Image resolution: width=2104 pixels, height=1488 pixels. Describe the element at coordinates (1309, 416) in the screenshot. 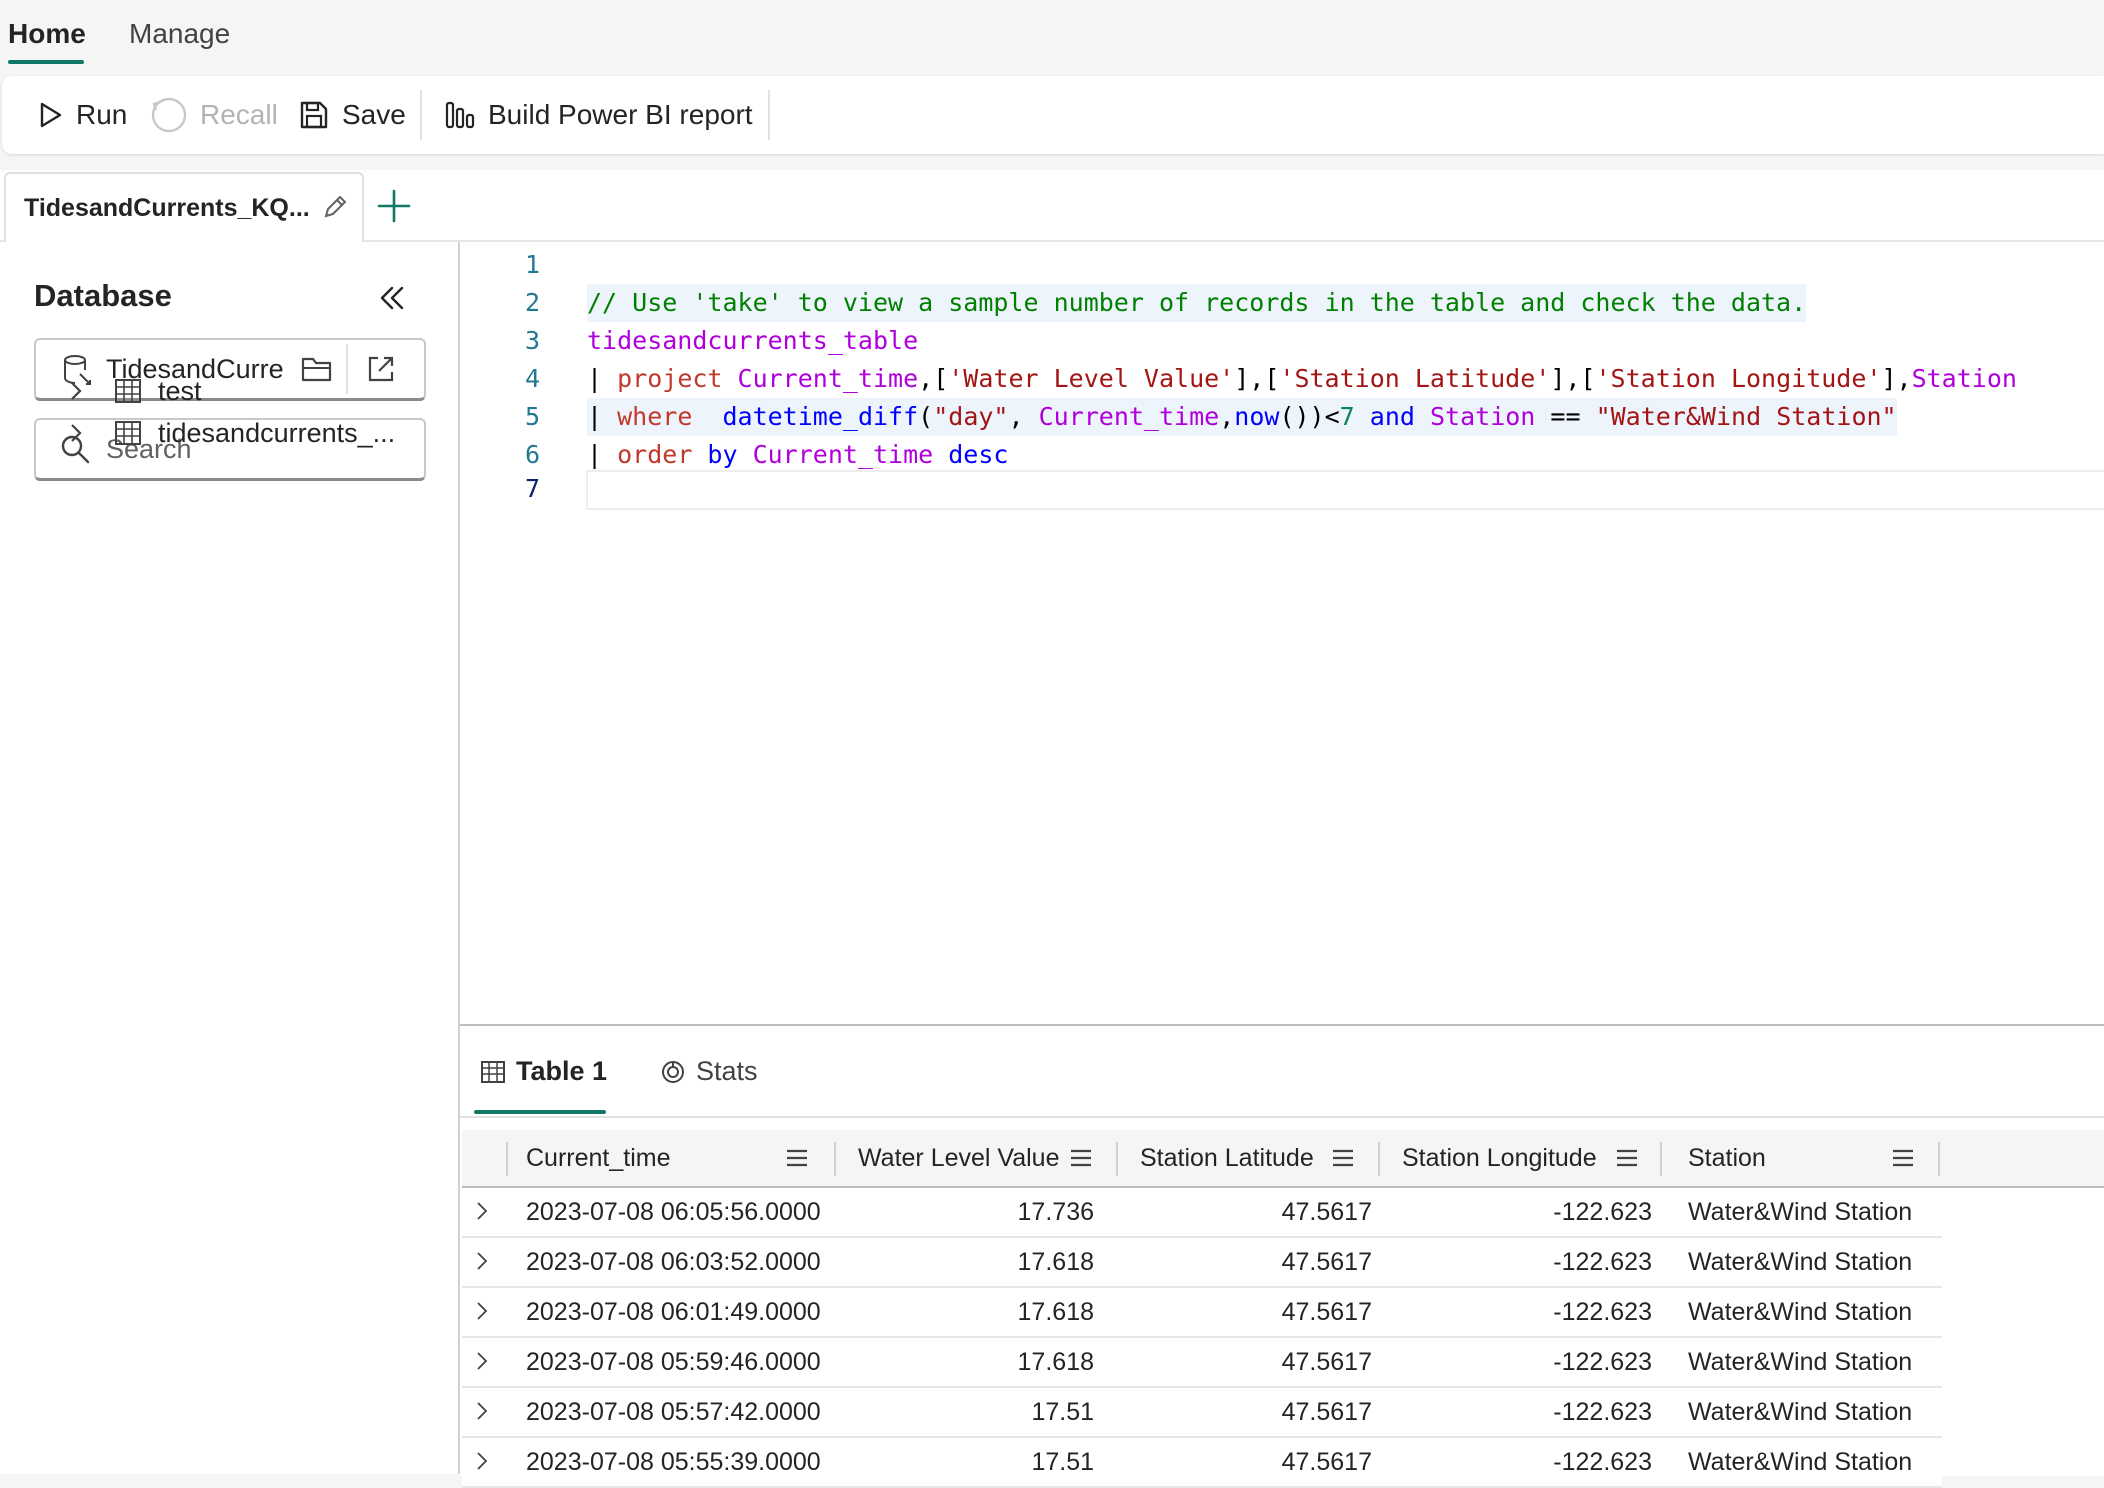

I see `code-punctuation: ())<` at that location.